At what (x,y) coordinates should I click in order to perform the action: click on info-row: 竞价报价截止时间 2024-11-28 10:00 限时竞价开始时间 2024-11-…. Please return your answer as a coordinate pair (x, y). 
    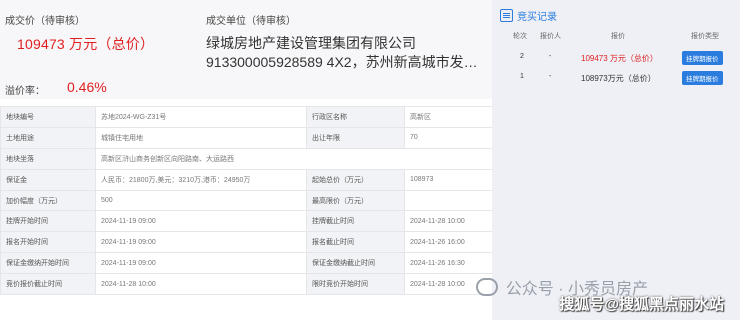
    Looking at the image, I should click on (246, 284).